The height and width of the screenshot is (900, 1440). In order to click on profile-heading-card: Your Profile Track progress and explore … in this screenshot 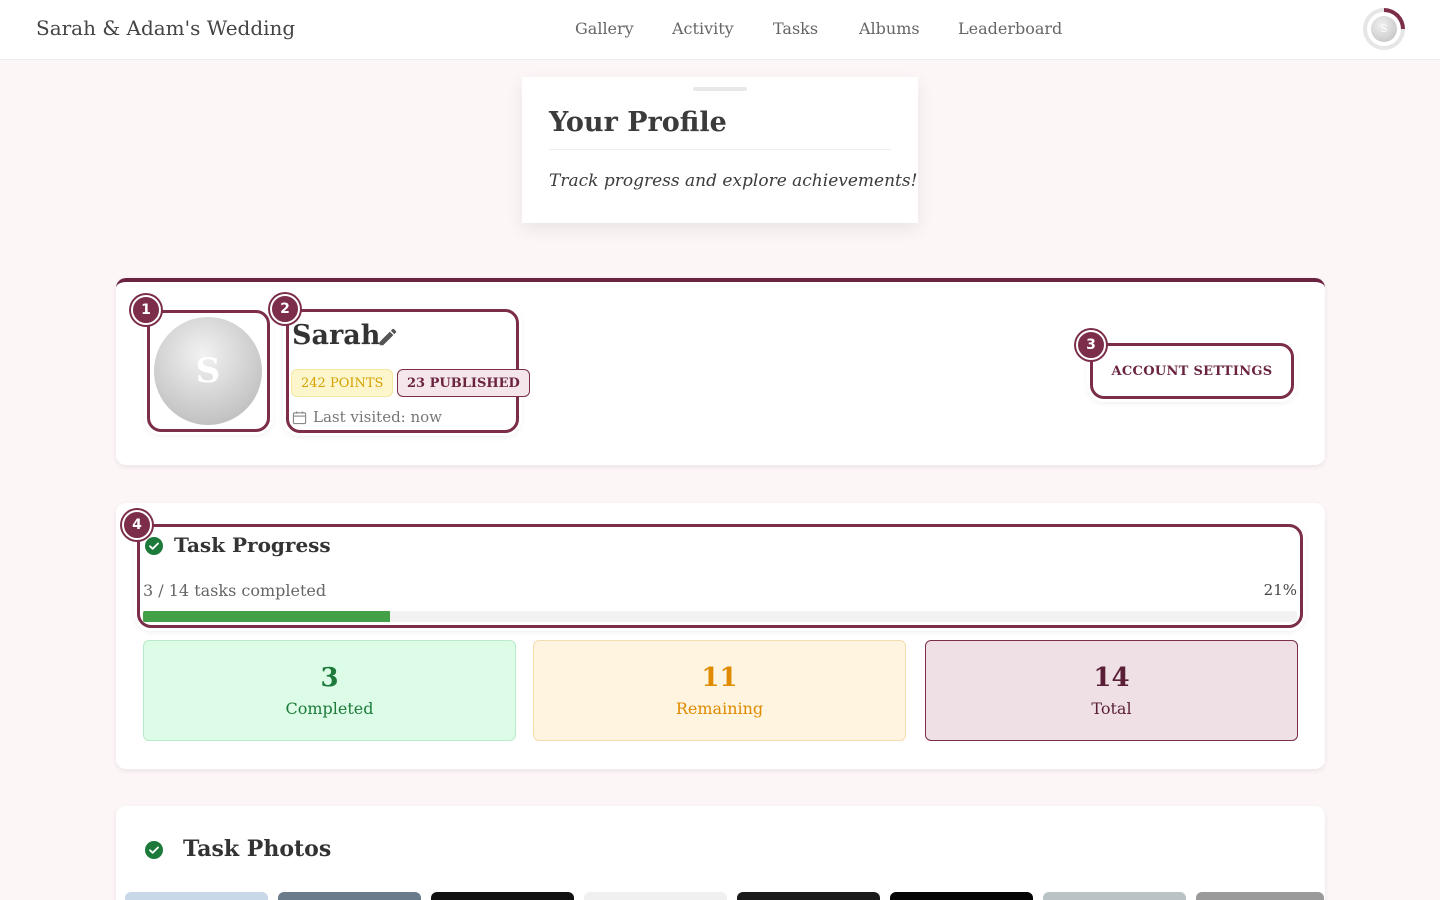, I will do `click(720, 150)`.